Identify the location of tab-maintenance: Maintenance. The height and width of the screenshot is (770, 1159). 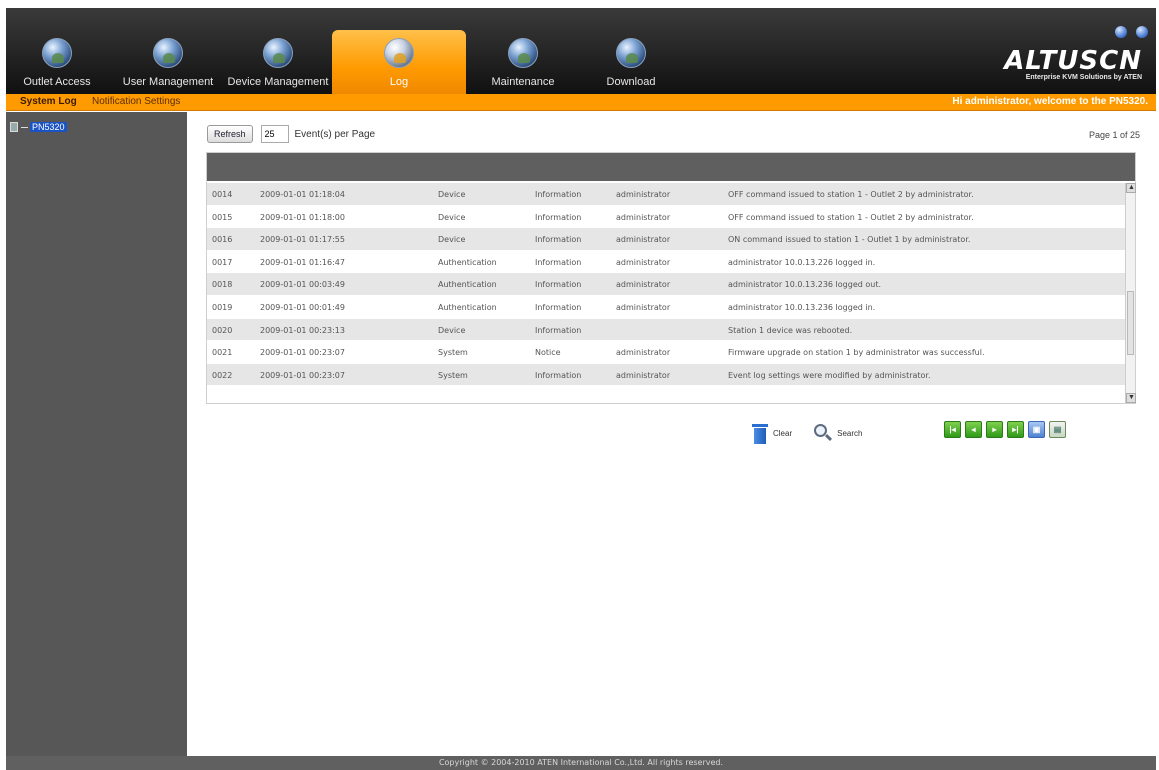
(523, 62).